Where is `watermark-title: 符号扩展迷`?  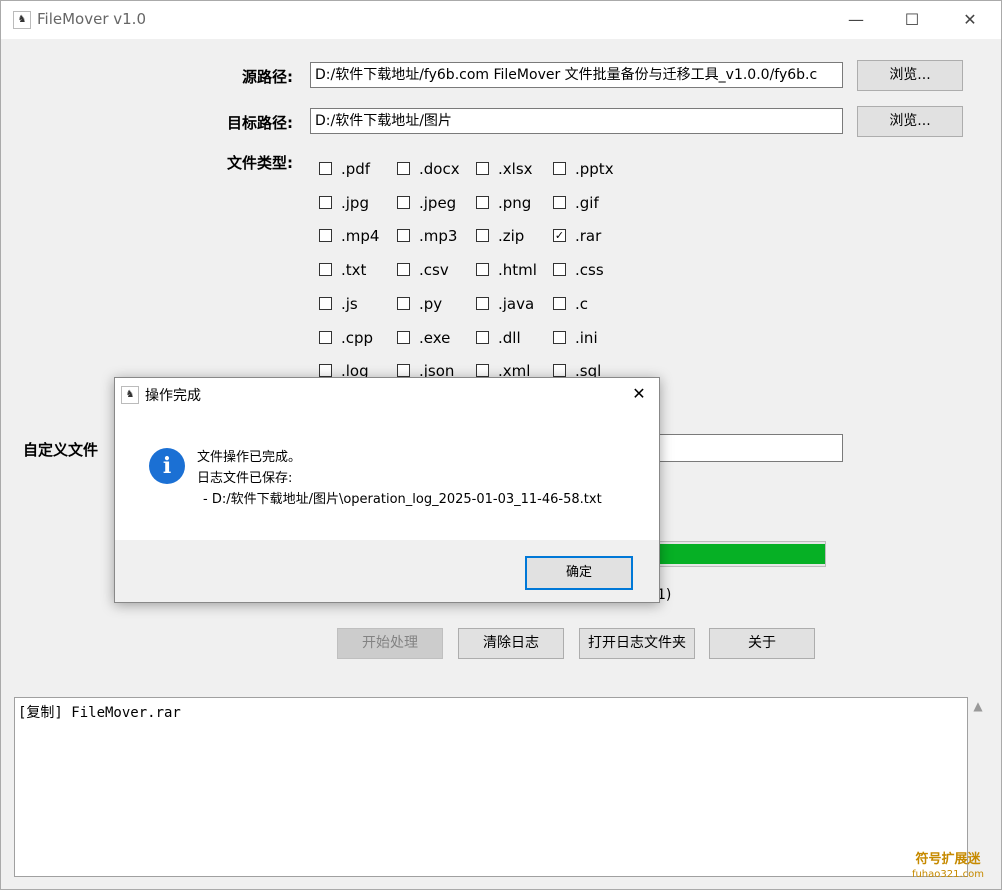
watermark-title: 符号扩展迷 is located at coordinates (948, 859).